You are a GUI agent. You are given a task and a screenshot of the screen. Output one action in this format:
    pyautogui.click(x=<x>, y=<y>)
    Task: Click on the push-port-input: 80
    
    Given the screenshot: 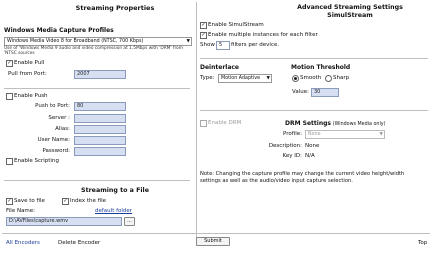 What is the action you would take?
    pyautogui.click(x=100, y=106)
    